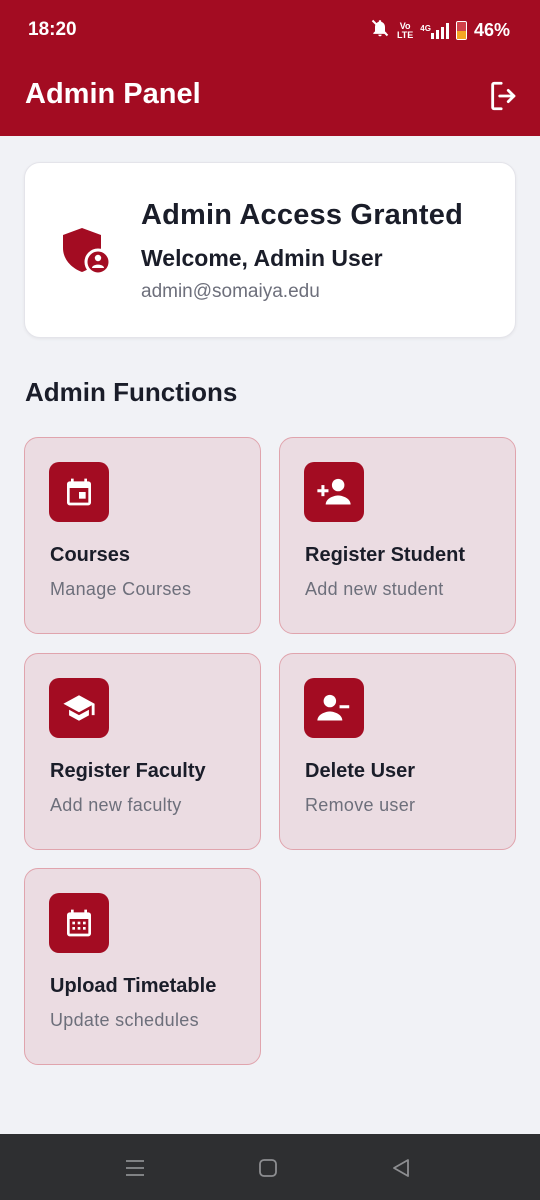  What do you see at coordinates (142, 535) in the screenshot?
I see `courses-tile: Courses Manage Courses` at bounding box center [142, 535].